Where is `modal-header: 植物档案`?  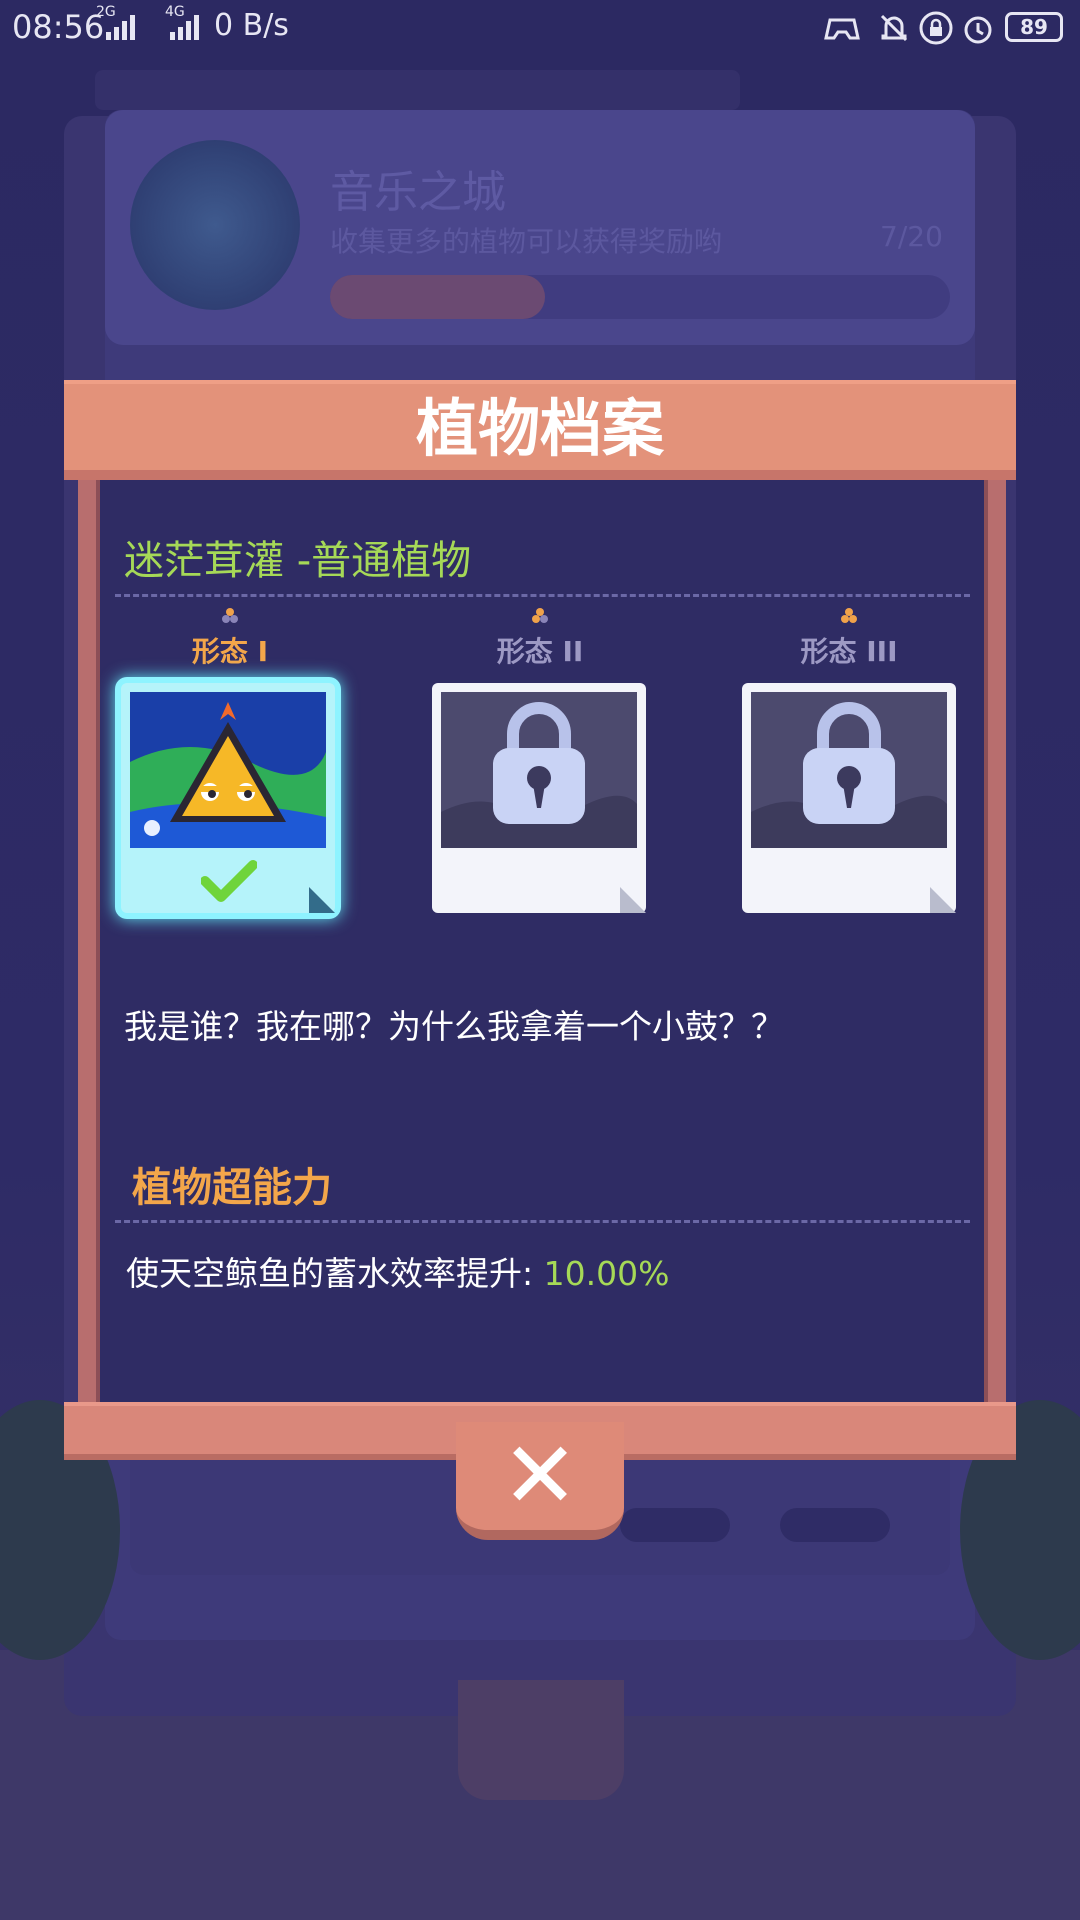
modal-header: 植物档案 is located at coordinates (540, 430).